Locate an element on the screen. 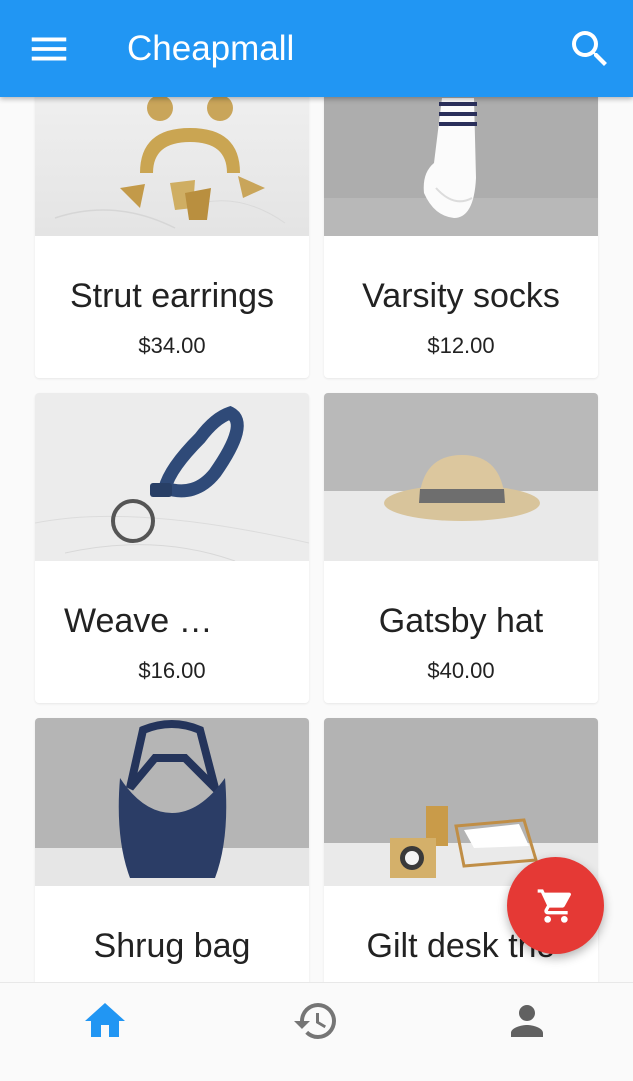 This screenshot has width=633, height=1081. product-name: Shrug bag is located at coordinates (172, 946).